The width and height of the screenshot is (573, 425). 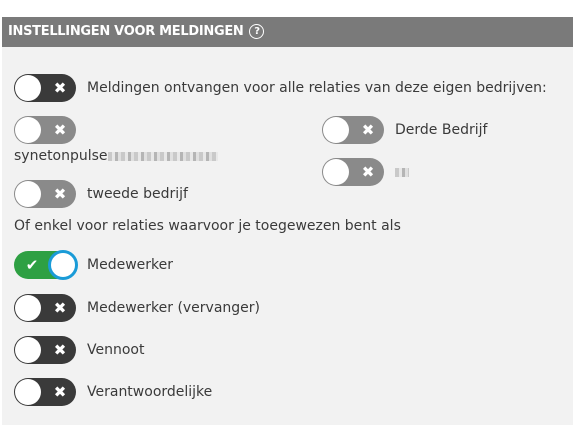 I want to click on company-label-redacted, so click(x=402, y=172).